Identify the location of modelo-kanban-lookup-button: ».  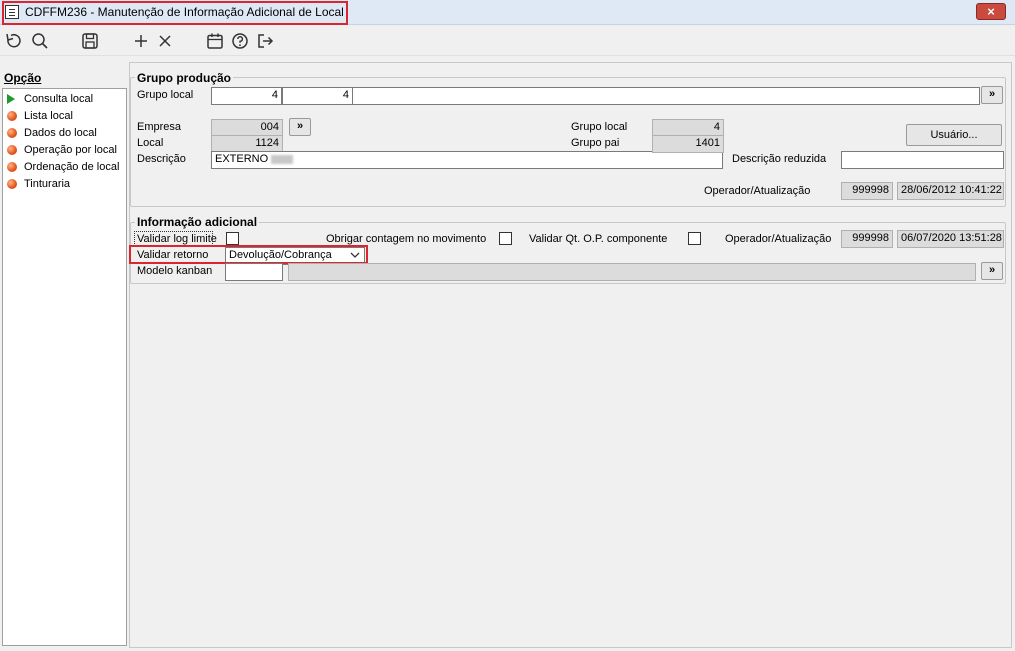
(992, 271).